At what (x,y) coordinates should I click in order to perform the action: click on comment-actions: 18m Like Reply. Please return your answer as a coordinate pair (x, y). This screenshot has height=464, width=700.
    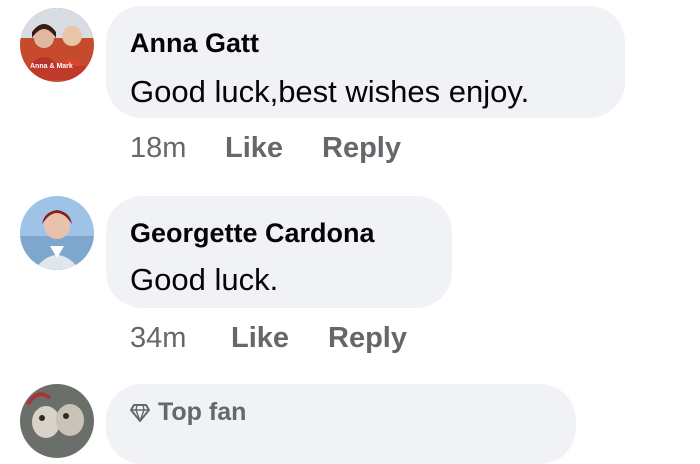
    Looking at the image, I should click on (265, 148).